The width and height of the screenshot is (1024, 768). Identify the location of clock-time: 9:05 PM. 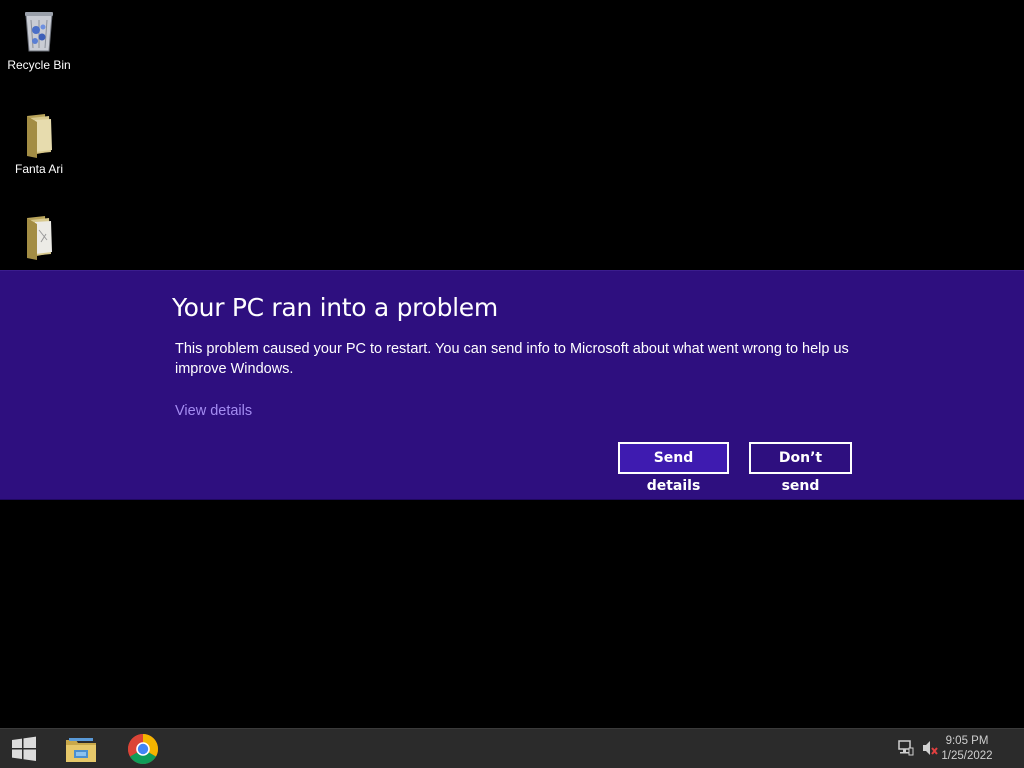
(967, 741).